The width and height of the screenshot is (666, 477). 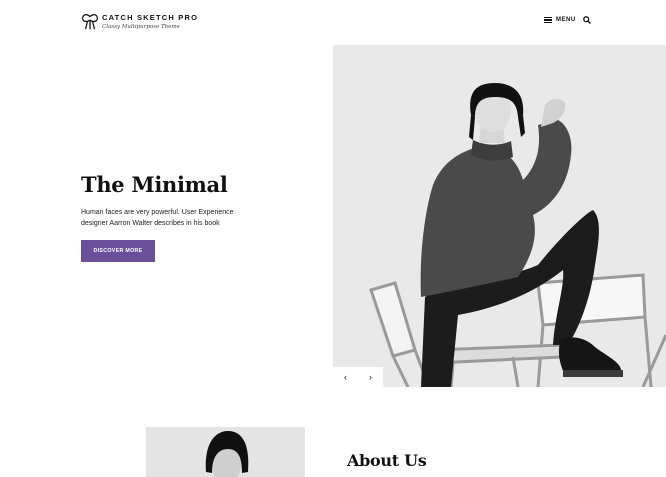 I want to click on site-title: CATCH SKETCH PRO, so click(x=150, y=18).